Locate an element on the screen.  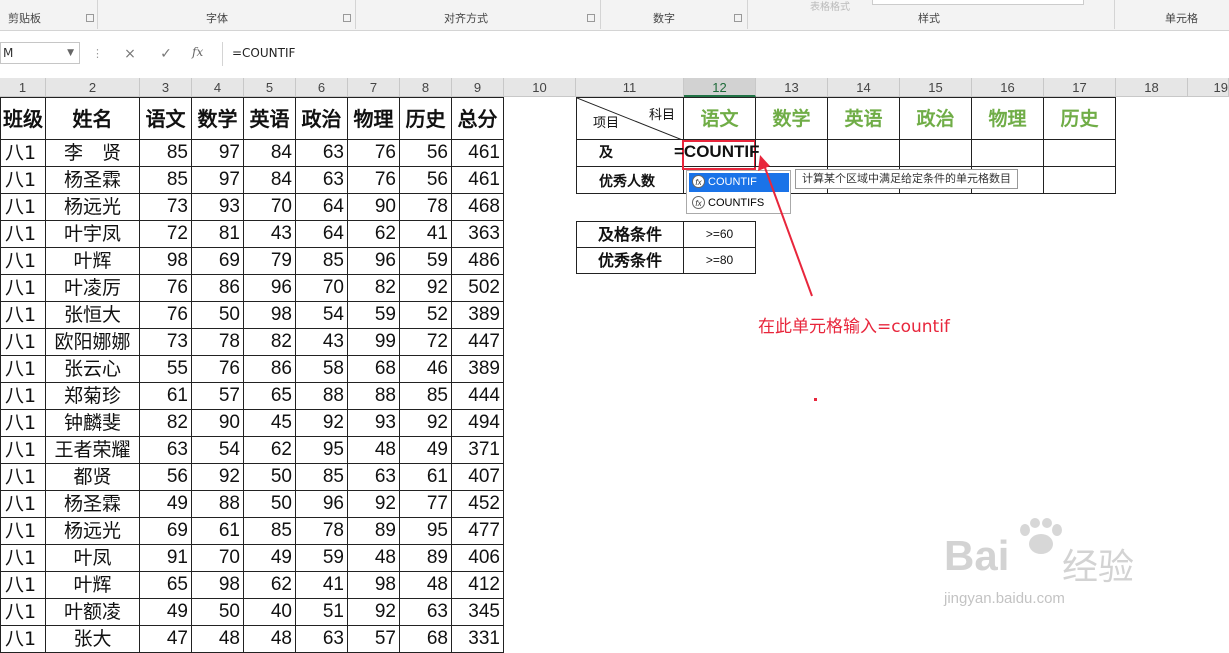
col-header-12: 12 is located at coordinates (720, 87).